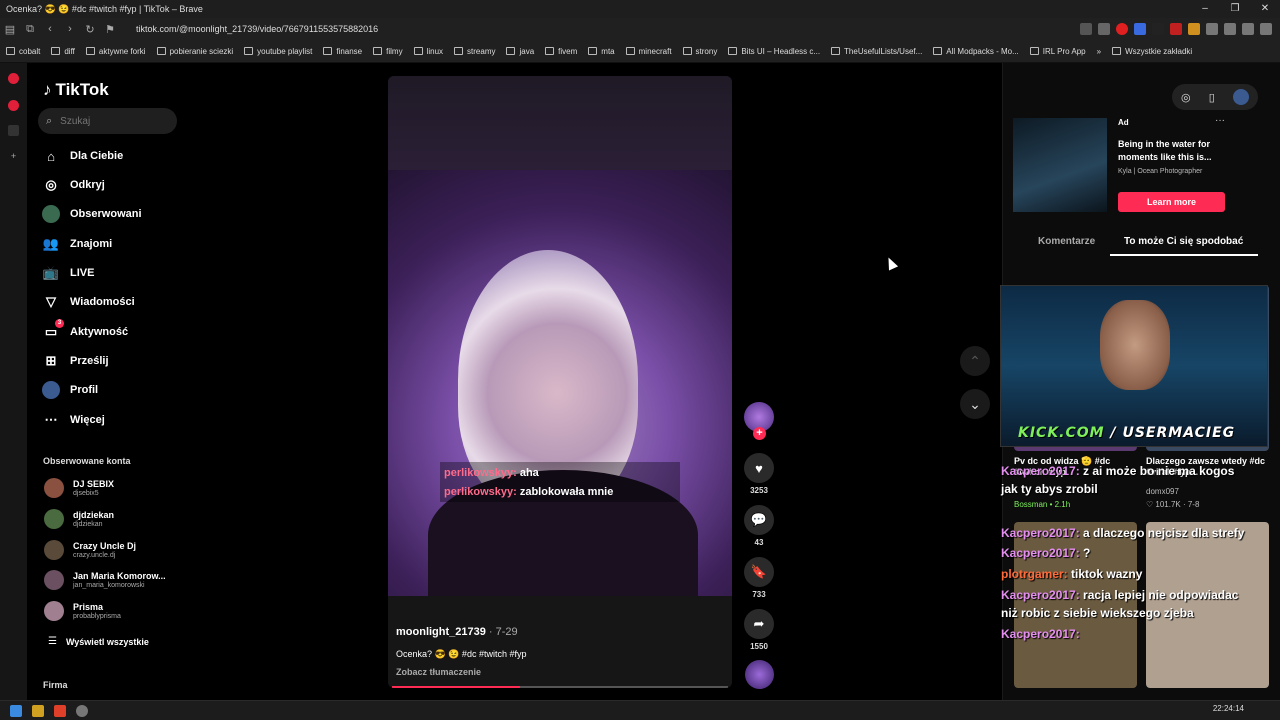  I want to click on forward-icon: ›, so click(70, 29).